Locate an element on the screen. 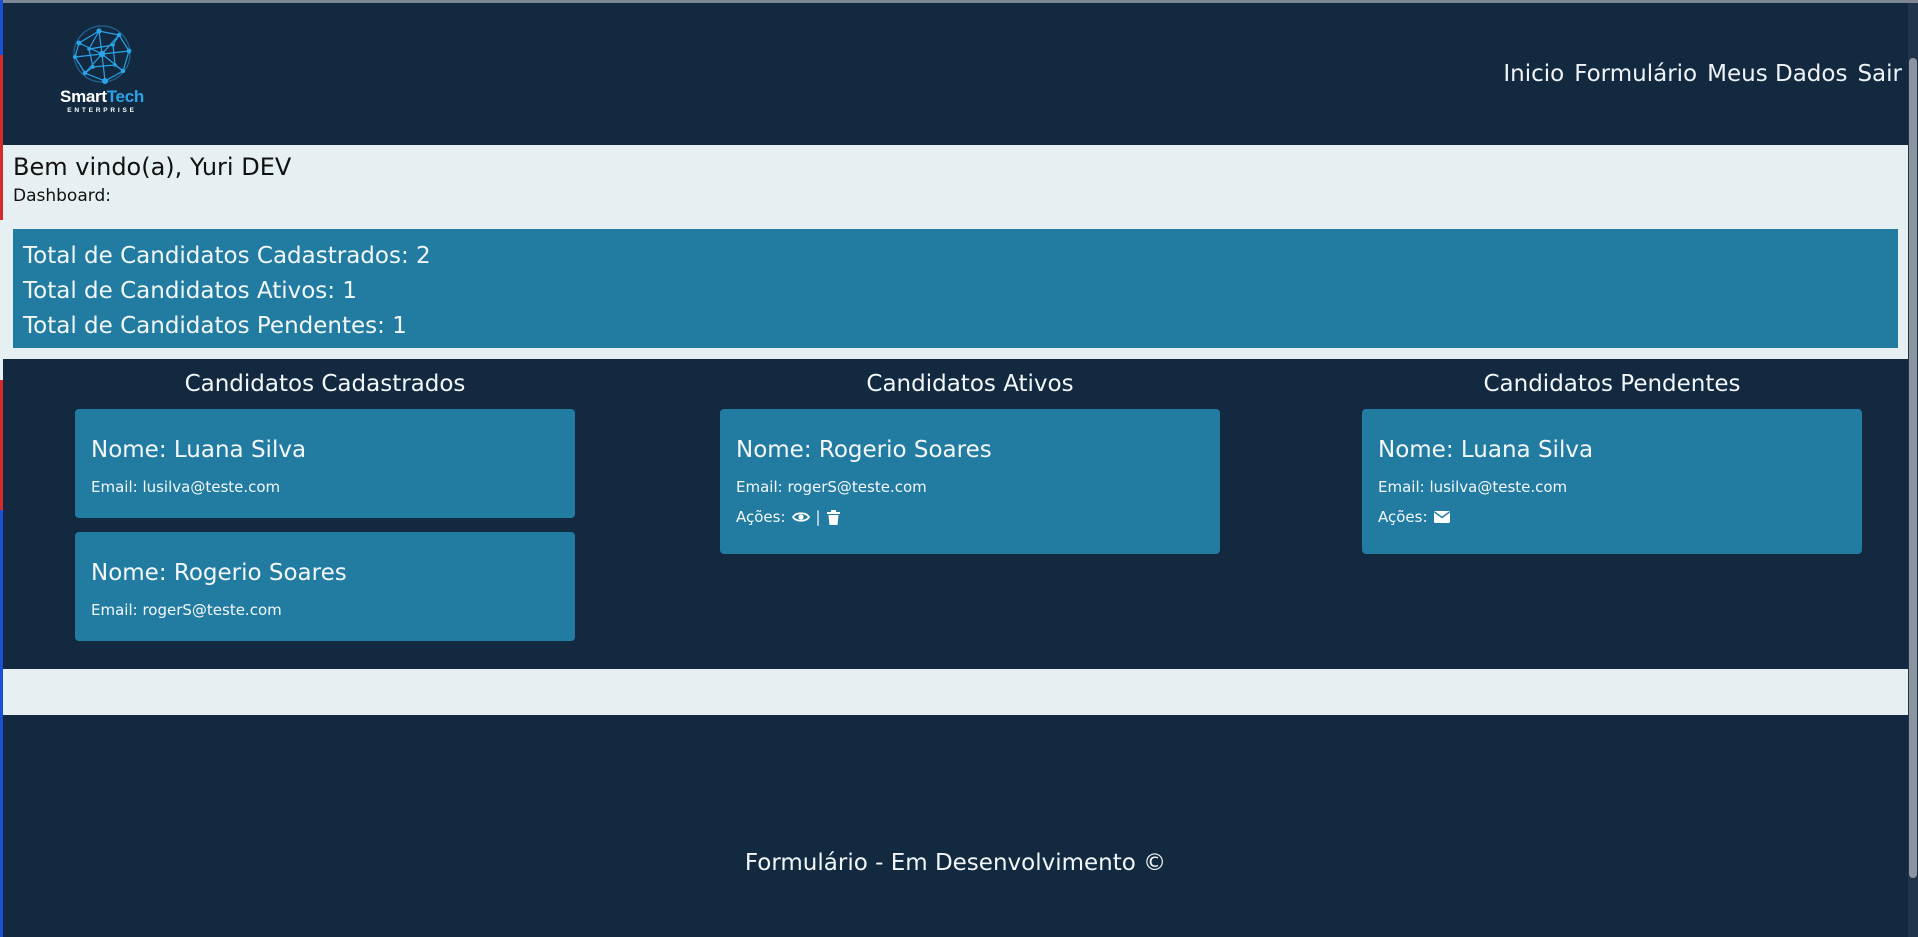 Image resolution: width=1918 pixels, height=937 pixels. candidate-actions: Ações: is located at coordinates (1612, 517).